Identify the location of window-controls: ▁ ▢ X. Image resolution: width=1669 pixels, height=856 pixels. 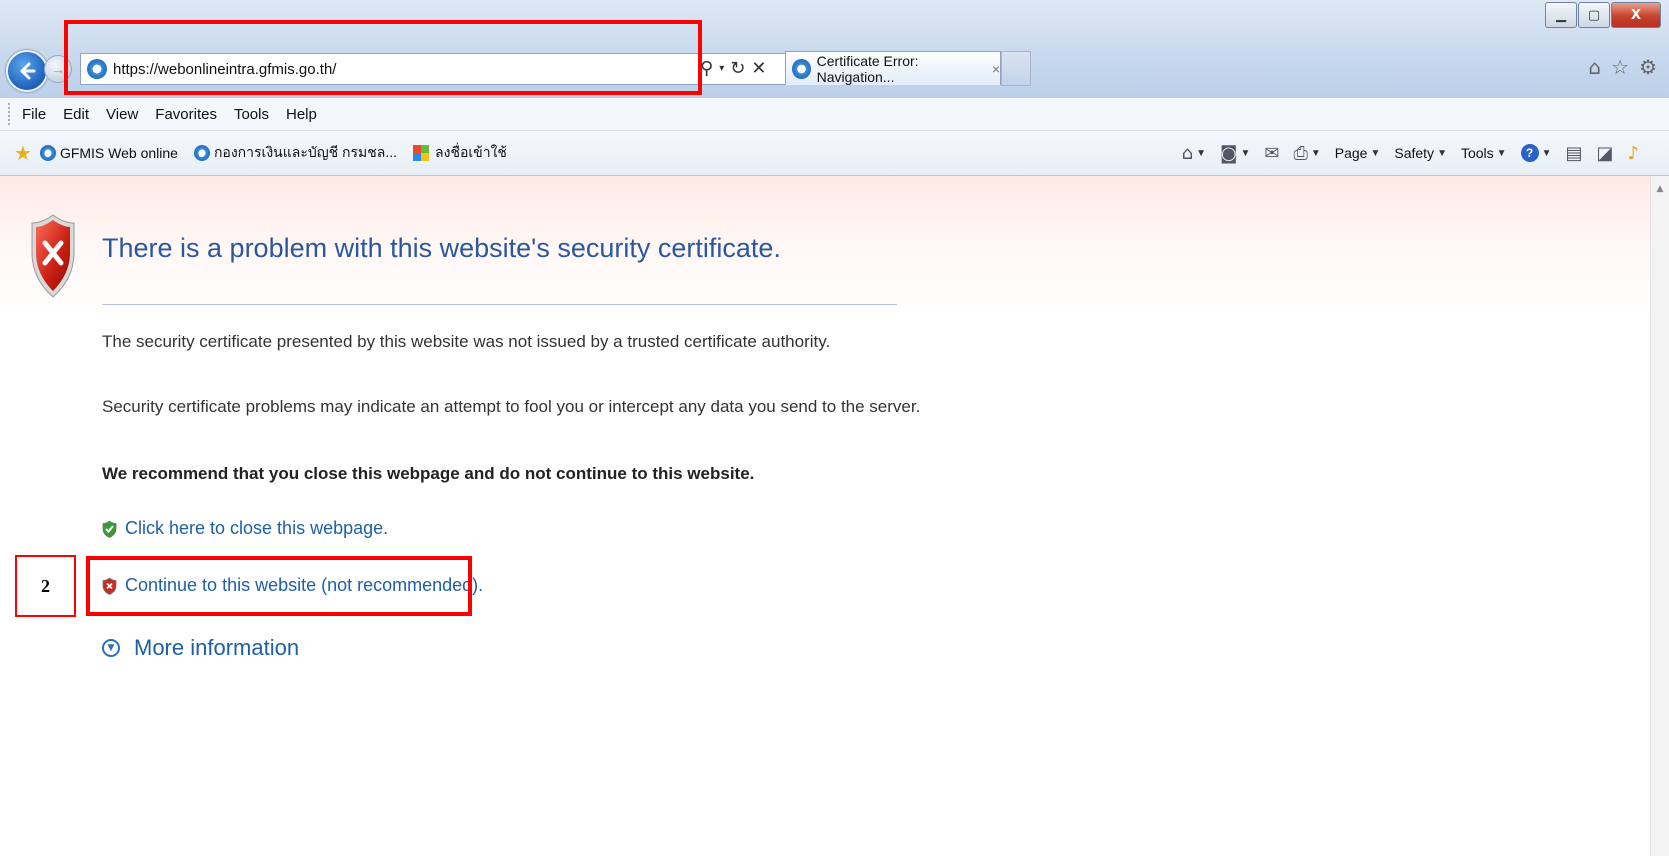
(1602, 15).